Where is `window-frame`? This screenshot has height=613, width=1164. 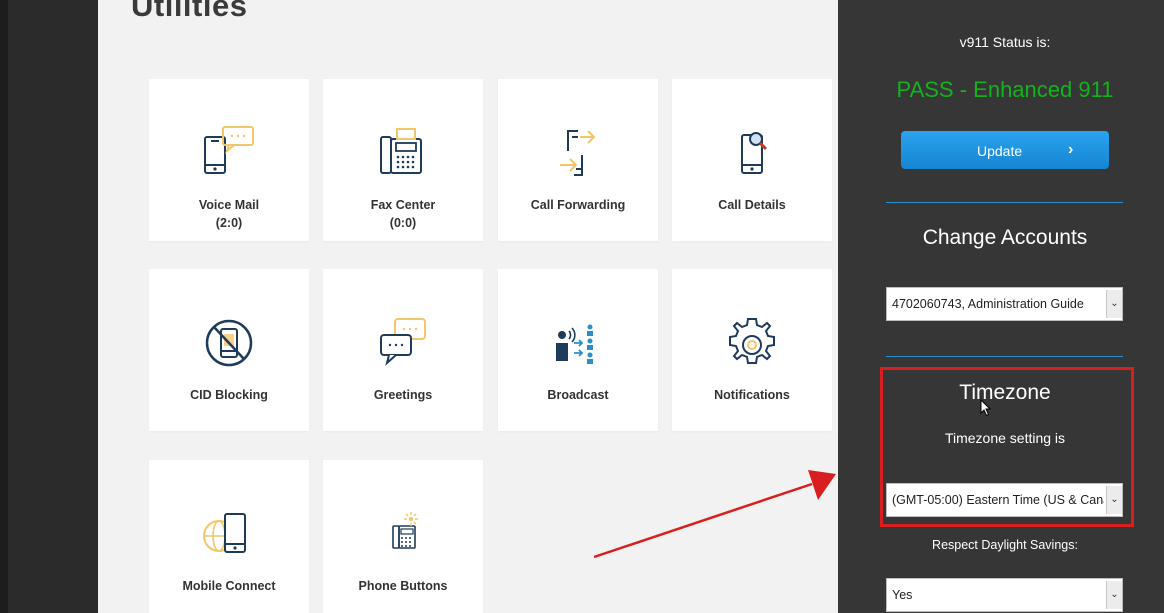
window-frame is located at coordinates (4, 306).